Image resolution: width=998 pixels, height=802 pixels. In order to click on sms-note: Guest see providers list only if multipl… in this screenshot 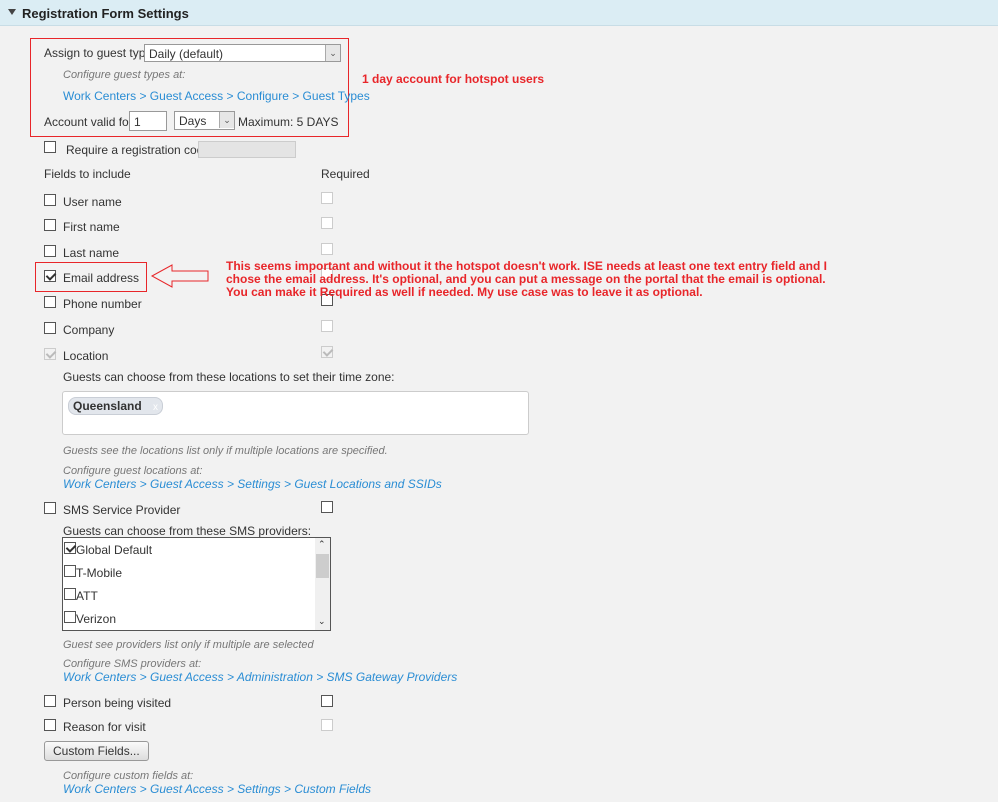, I will do `click(188, 645)`.